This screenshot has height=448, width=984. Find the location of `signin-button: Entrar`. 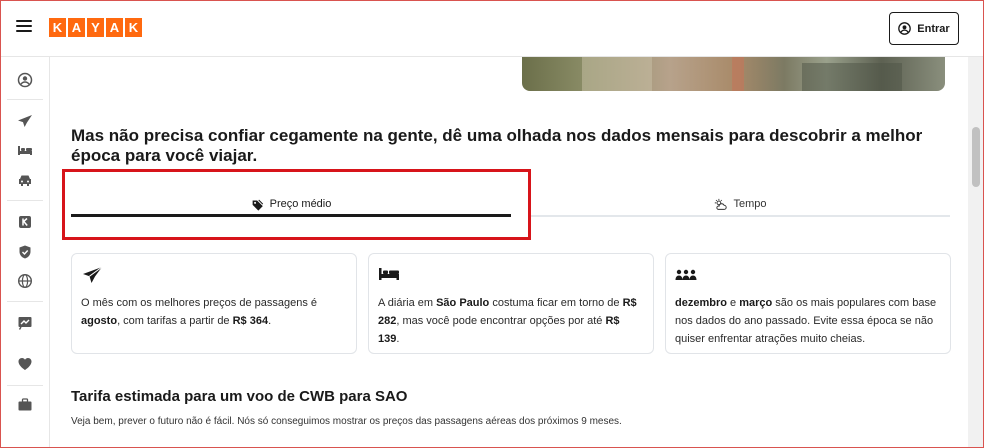

signin-button: Entrar is located at coordinates (924, 28).